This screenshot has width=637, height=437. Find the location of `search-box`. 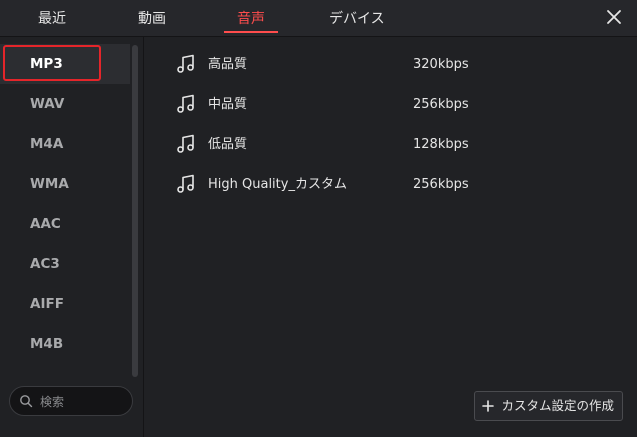

search-box is located at coordinates (71, 401).